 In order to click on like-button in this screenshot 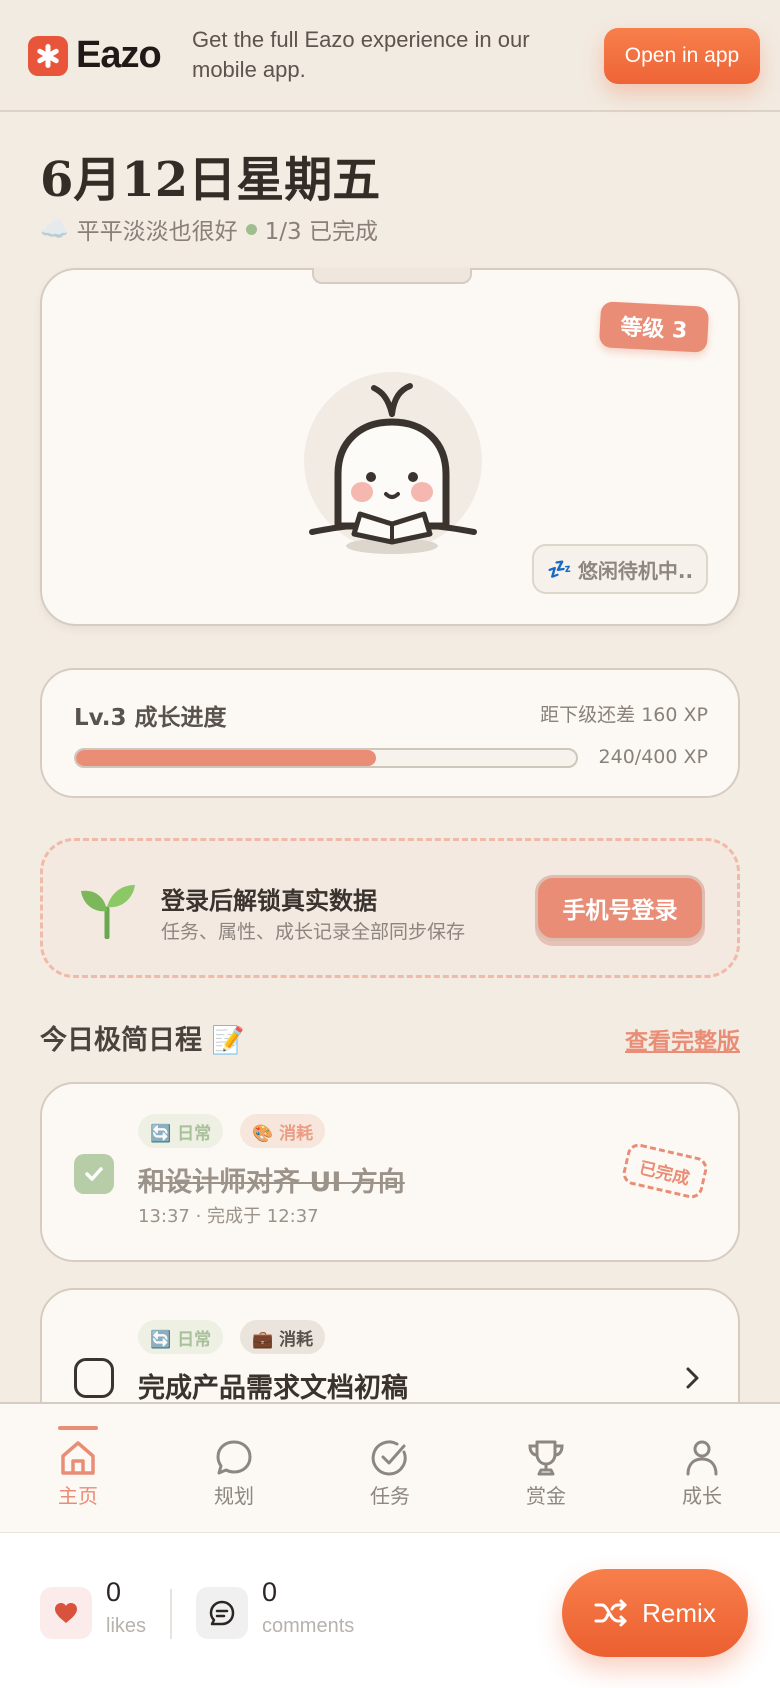, I will do `click(66, 1613)`.